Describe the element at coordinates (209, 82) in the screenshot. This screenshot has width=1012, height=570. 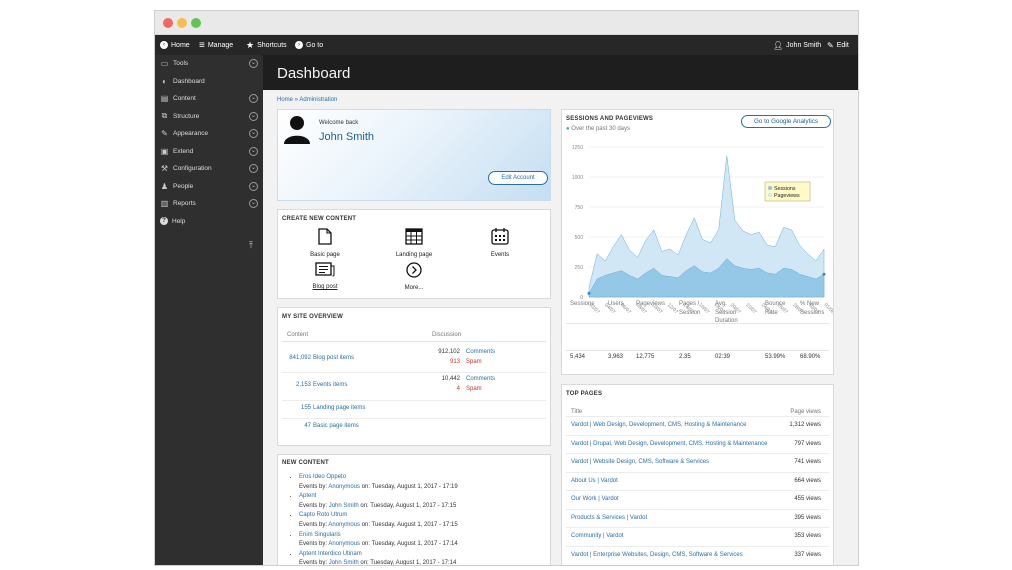
I see `sidebar-item-dashboard: ◐ Dashboard` at that location.